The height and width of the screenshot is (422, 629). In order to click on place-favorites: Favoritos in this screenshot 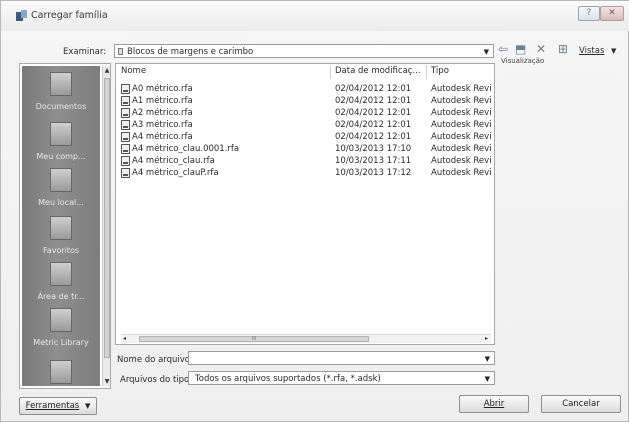, I will do `click(61, 235)`.